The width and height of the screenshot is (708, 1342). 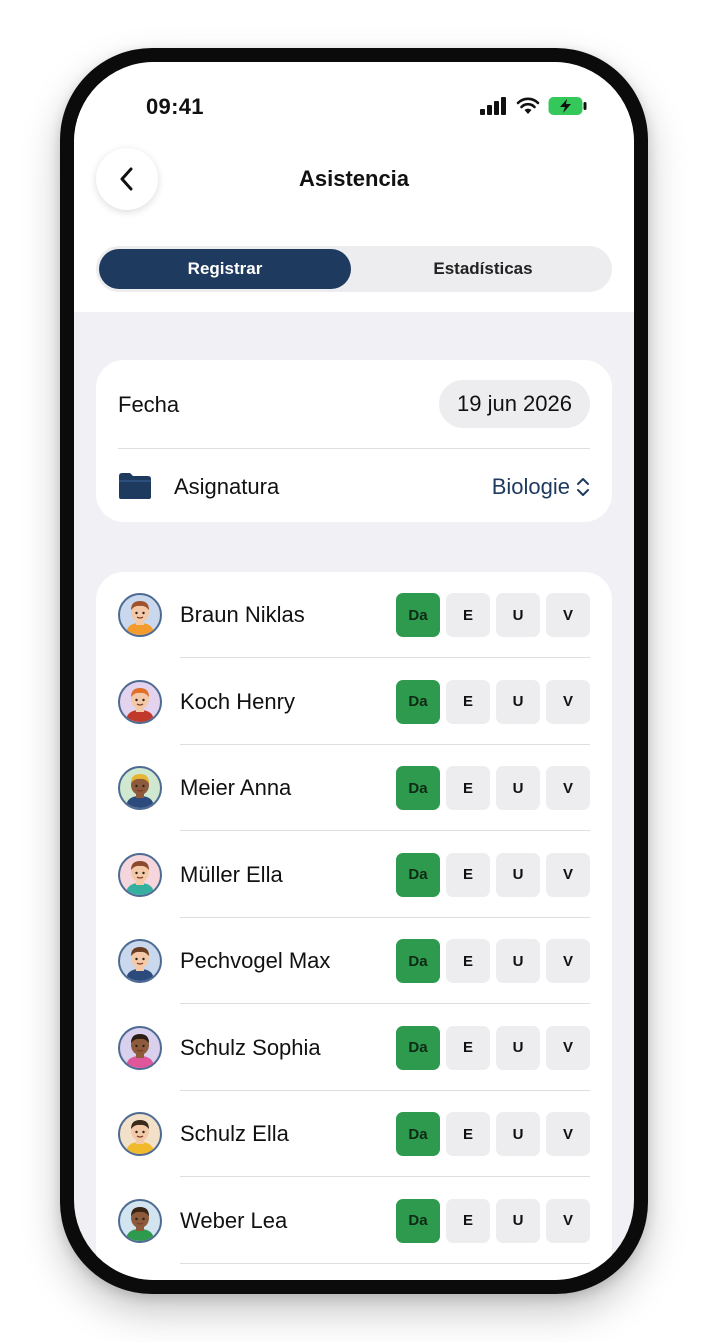 What do you see at coordinates (354, 702) in the screenshot?
I see `student-row: Koch Henry Da E U V` at bounding box center [354, 702].